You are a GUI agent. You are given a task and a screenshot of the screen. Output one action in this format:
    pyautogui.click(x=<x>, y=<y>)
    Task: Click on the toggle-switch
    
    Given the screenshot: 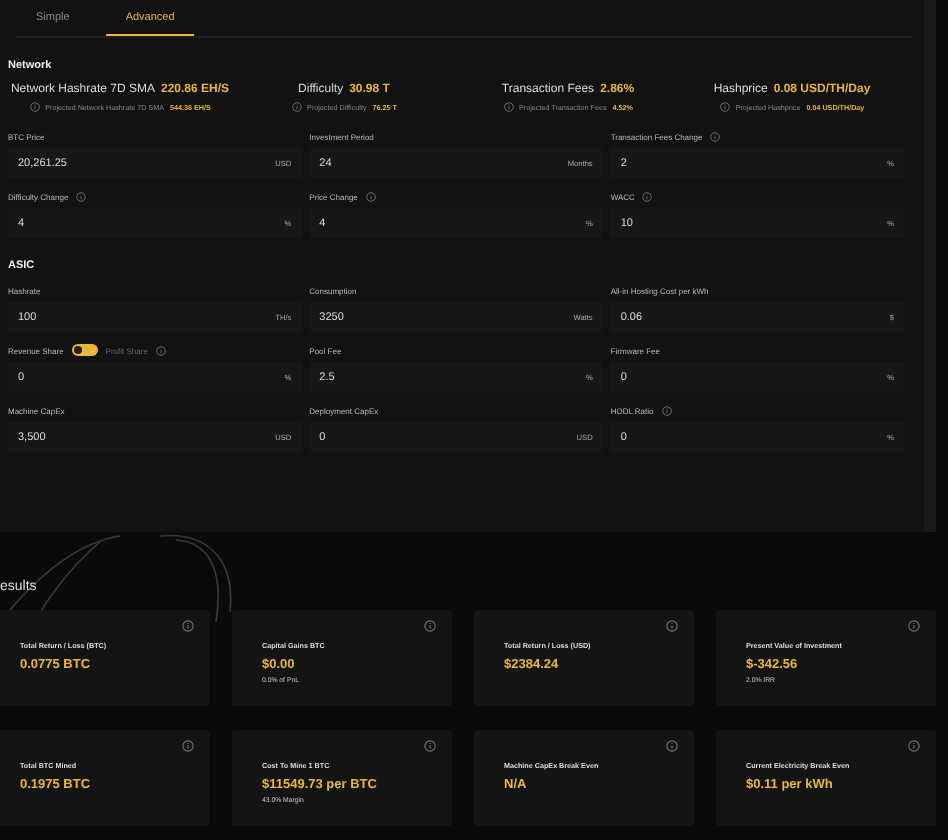 What is the action you would take?
    pyautogui.click(x=84, y=350)
    